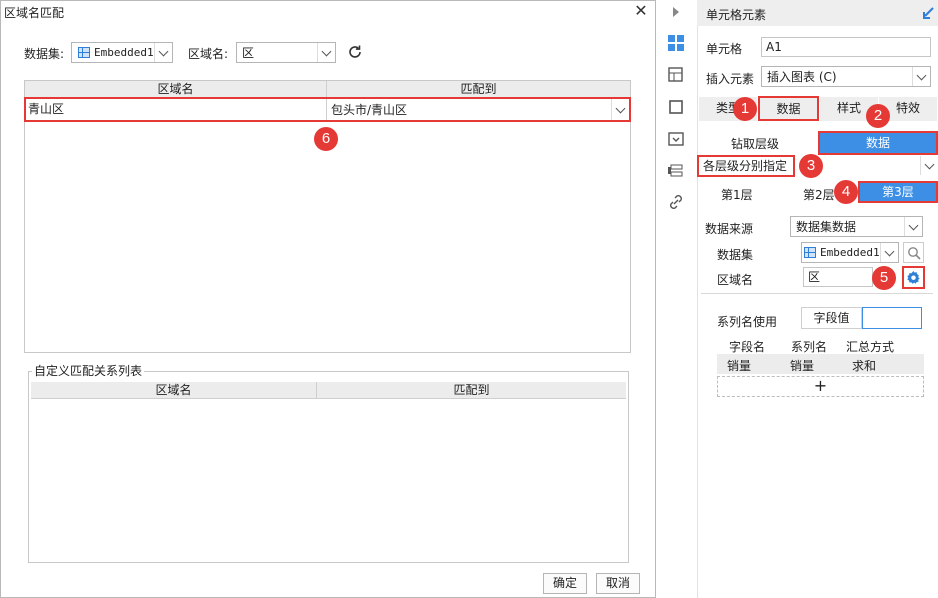  What do you see at coordinates (174, 390) in the screenshot?
I see `custom-col-region: 区域名` at bounding box center [174, 390].